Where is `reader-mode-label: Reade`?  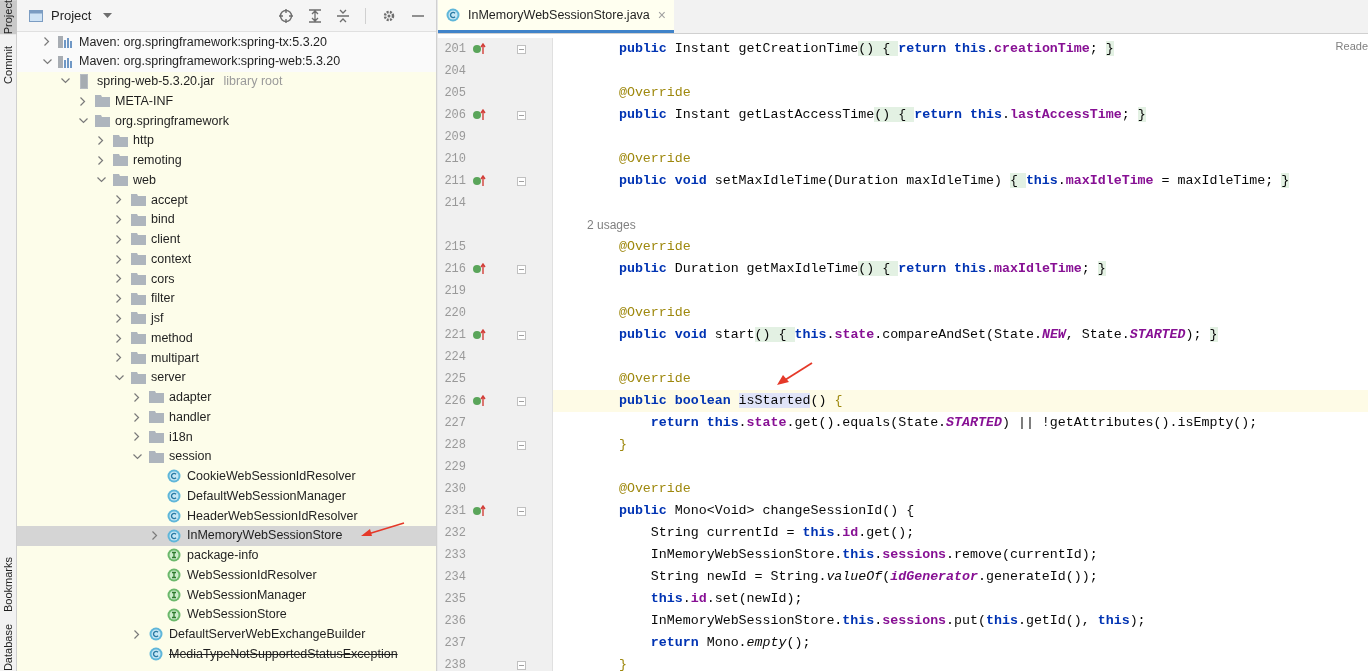 reader-mode-label: Reade is located at coordinates (1351, 46).